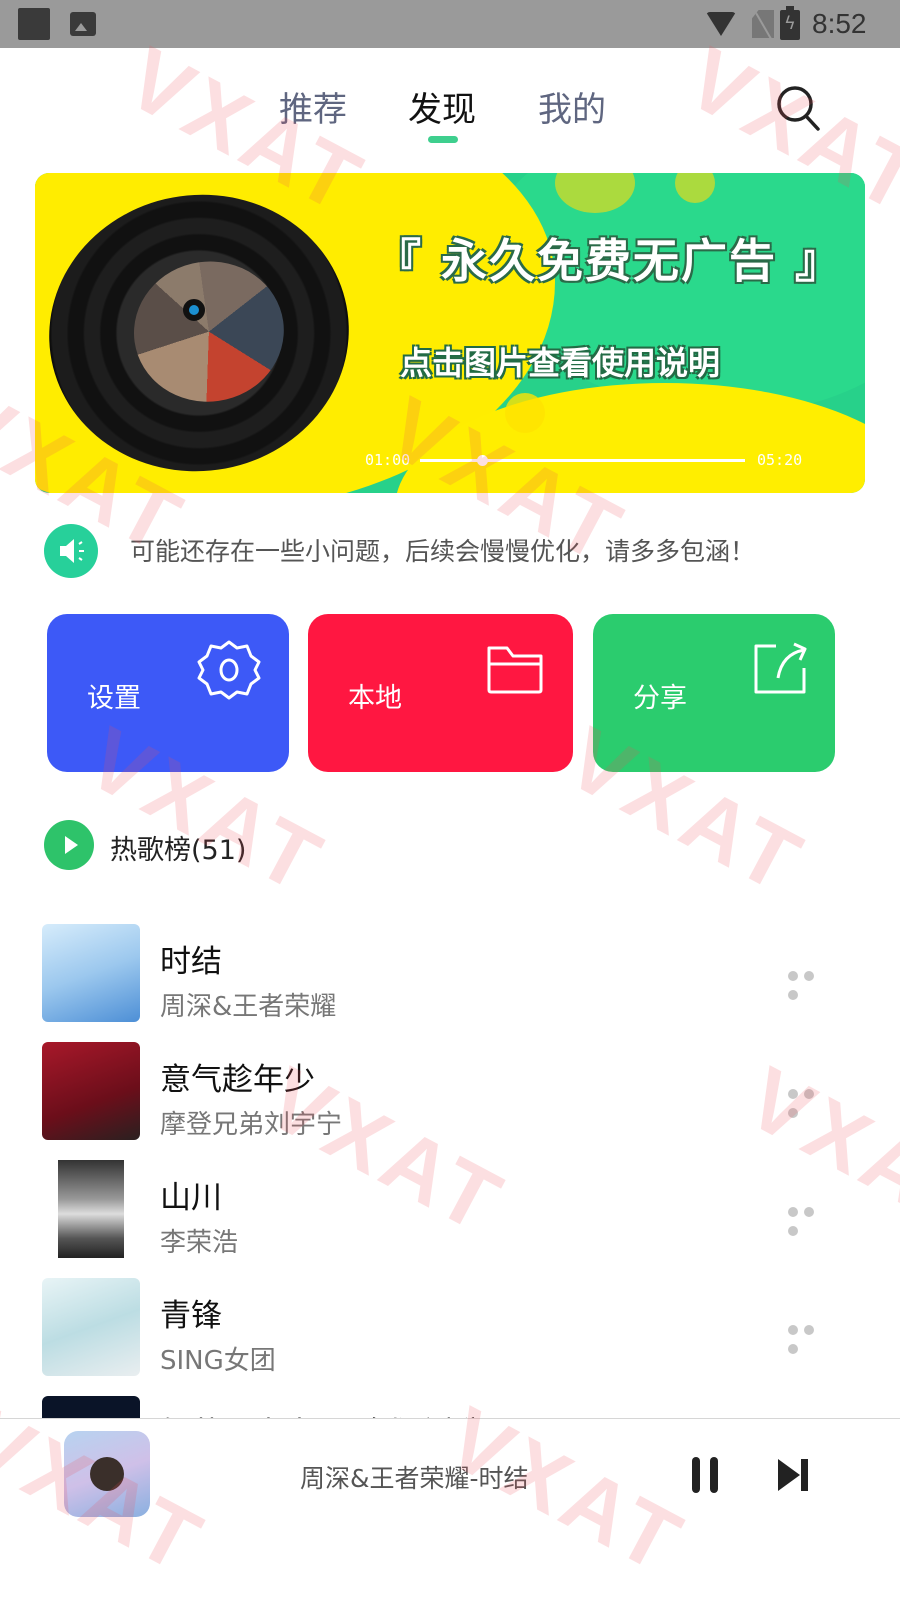 The image size is (900, 1600). I want to click on local-music-button: 本地, so click(440, 693).